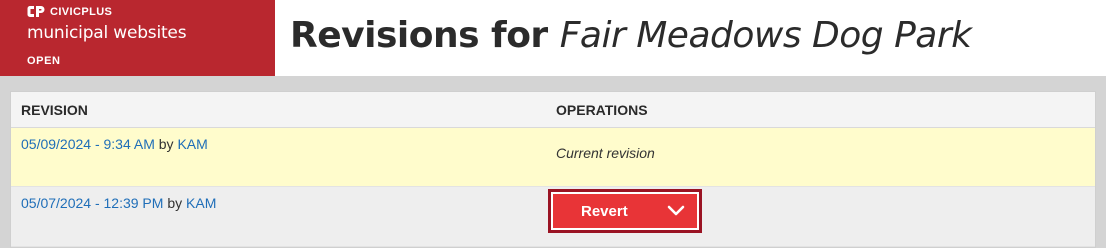 The height and width of the screenshot is (248, 1106). Describe the element at coordinates (88, 144) in the screenshot. I see `revision-date-link: 05/09/2024 - 9:34 AM` at that location.